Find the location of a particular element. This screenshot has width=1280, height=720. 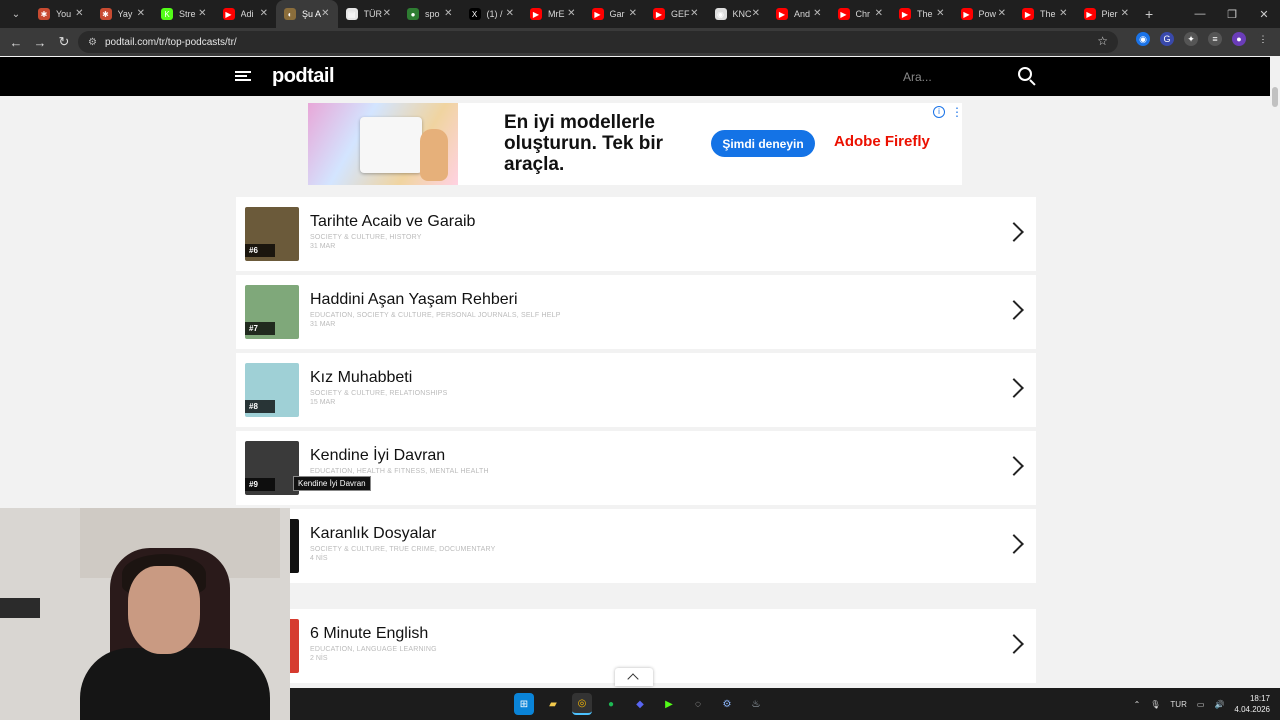

browser-tab: ◐ Şu A ✕ is located at coordinates (307, 14).